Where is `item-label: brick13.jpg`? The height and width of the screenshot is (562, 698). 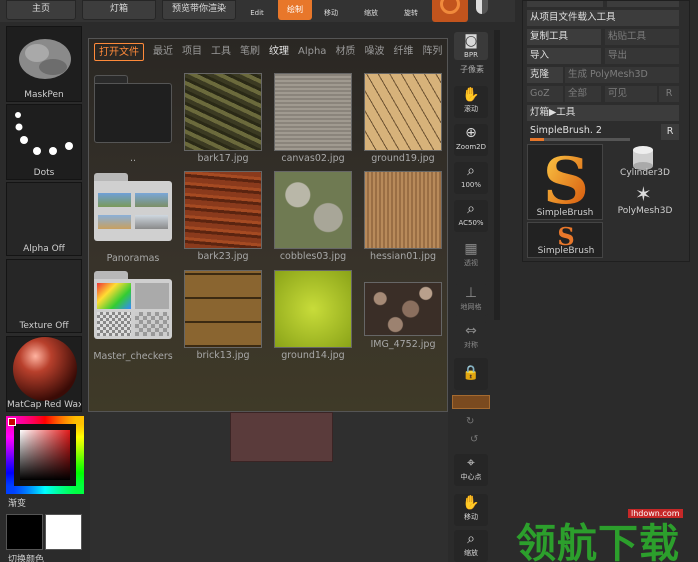 item-label: brick13.jpg is located at coordinates (223, 355).